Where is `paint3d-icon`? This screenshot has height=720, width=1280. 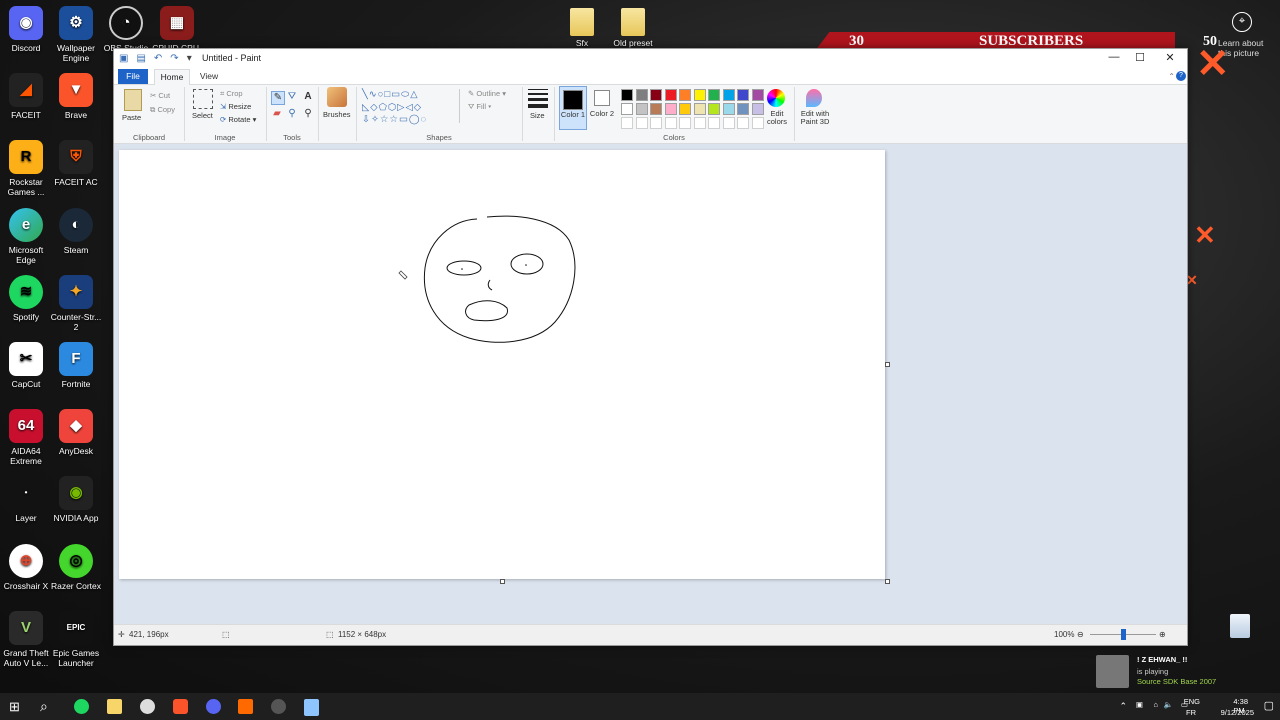
paint3d-icon is located at coordinates (814, 98).